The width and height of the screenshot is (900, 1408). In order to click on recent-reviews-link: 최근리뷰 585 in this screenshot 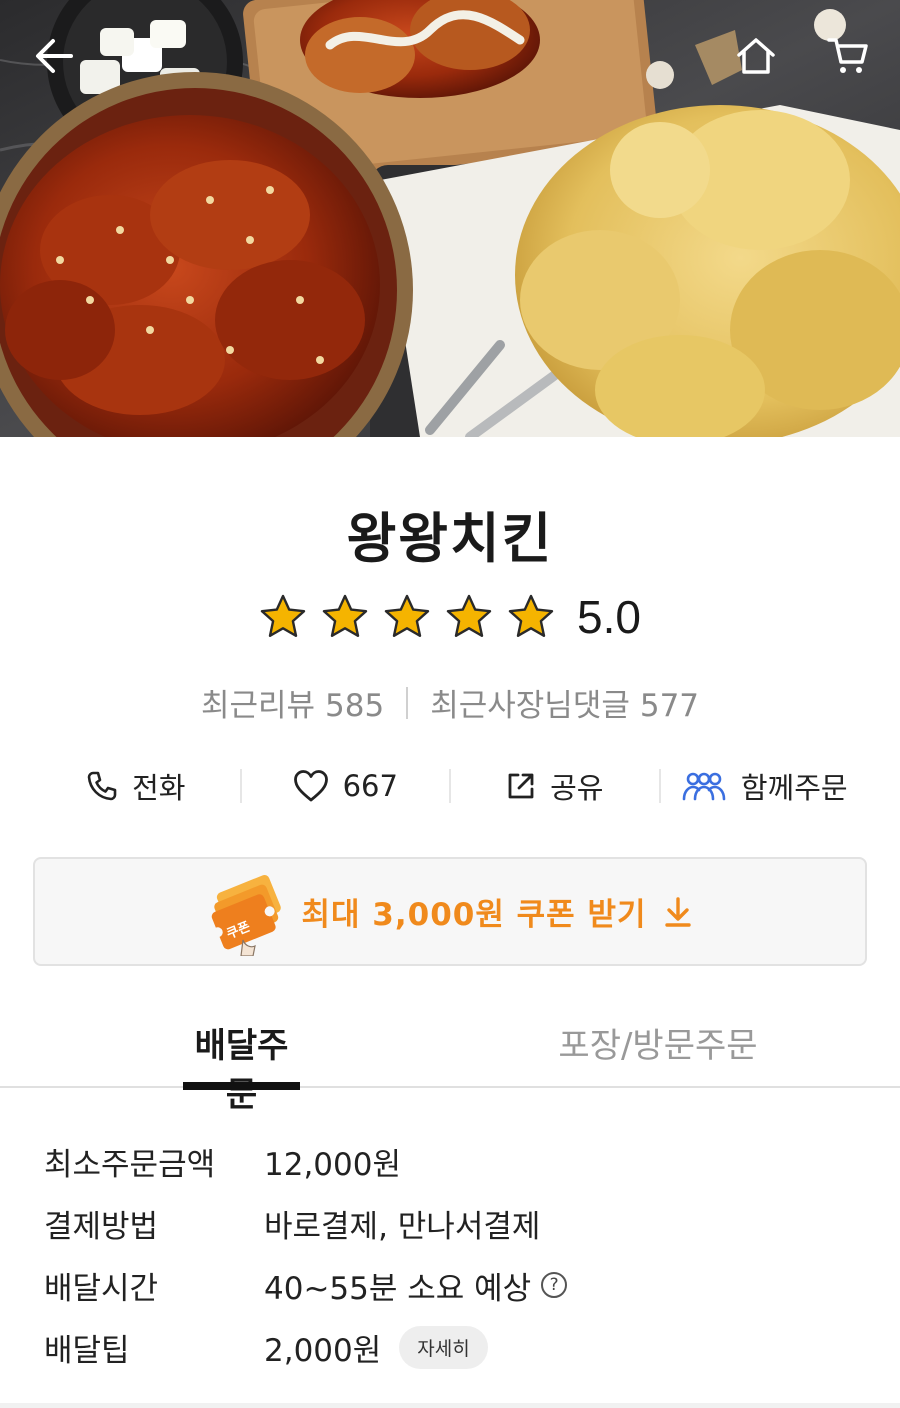, I will do `click(292, 702)`.